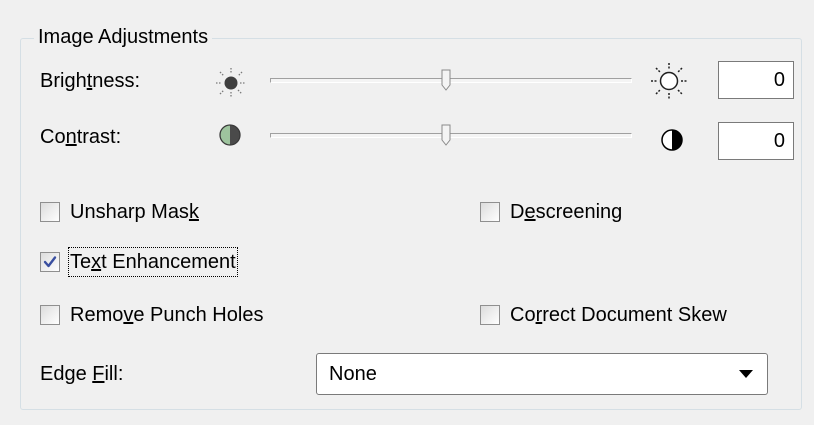 The width and height of the screenshot is (814, 425). What do you see at coordinates (523, 315) in the screenshot?
I see `label-part: Co` at bounding box center [523, 315].